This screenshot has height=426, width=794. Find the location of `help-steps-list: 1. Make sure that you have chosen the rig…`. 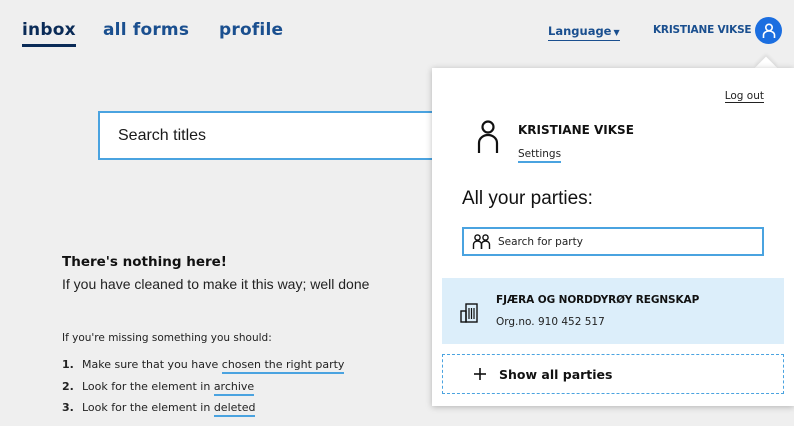

help-steps-list: 1. Make sure that you have chosen the rig… is located at coordinates (203, 390).